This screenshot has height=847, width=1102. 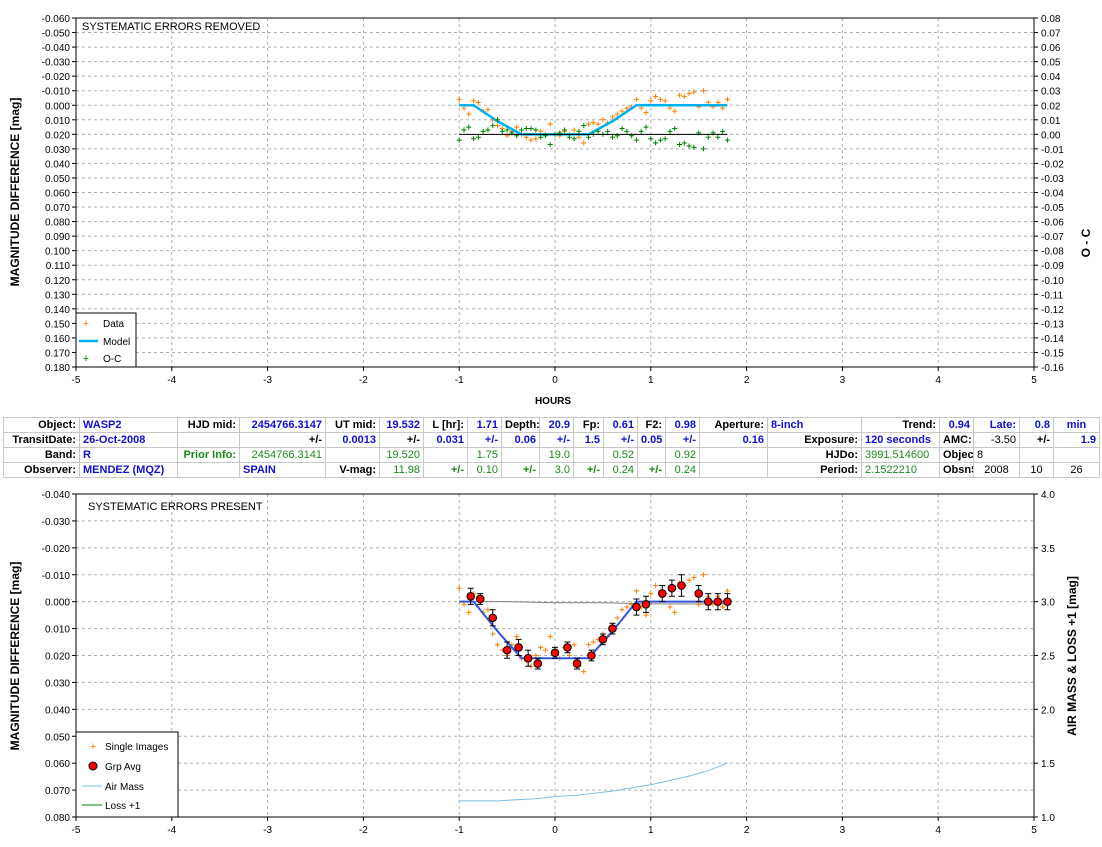 What do you see at coordinates (733, 440) in the screenshot?
I see `f2-err-value: 0.16` at bounding box center [733, 440].